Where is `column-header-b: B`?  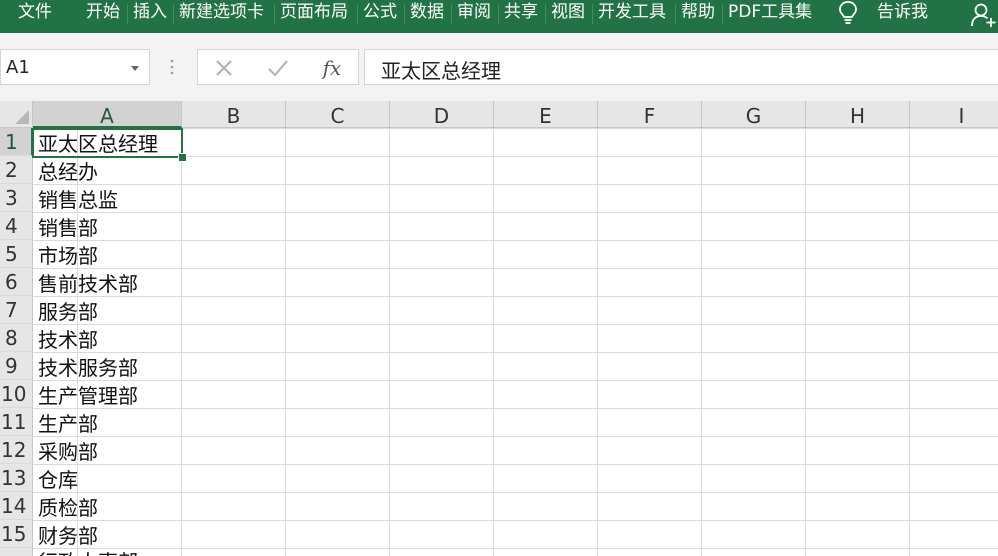
column-header-b: B is located at coordinates (234, 114).